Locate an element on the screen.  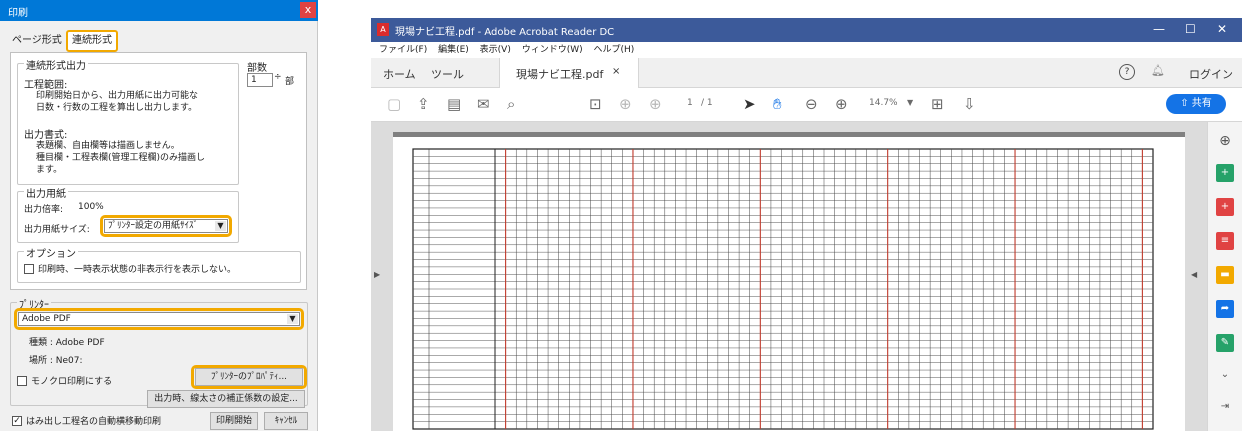
share-label: 共有 is located at coordinates (1201, 103).